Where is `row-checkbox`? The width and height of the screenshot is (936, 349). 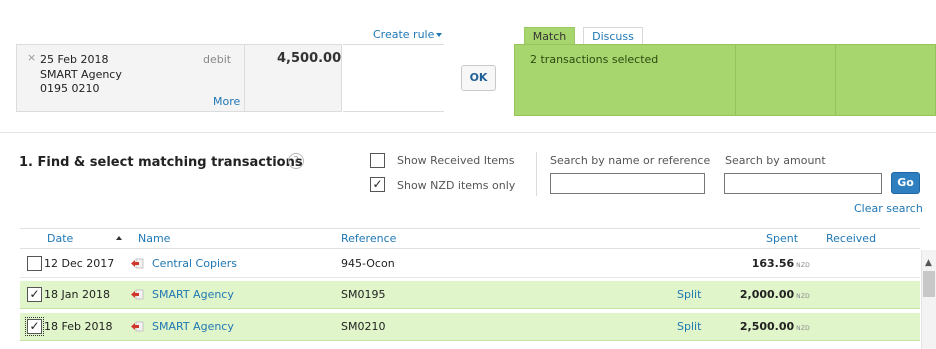 row-checkbox is located at coordinates (34, 263).